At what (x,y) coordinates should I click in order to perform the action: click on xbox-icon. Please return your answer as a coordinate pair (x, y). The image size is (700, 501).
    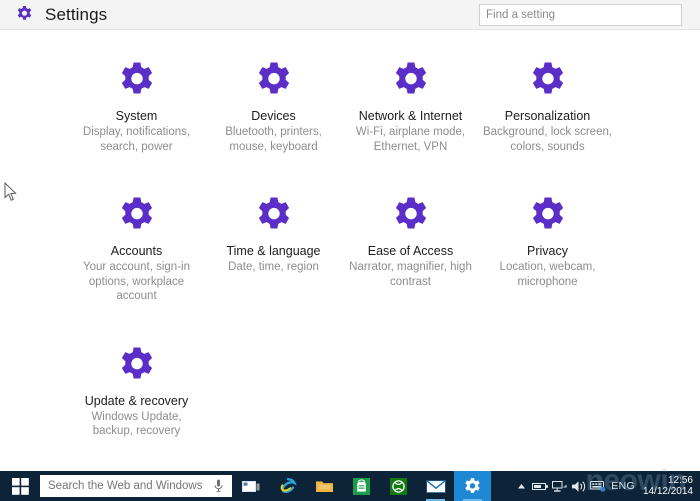
    Looking at the image, I should click on (398, 486).